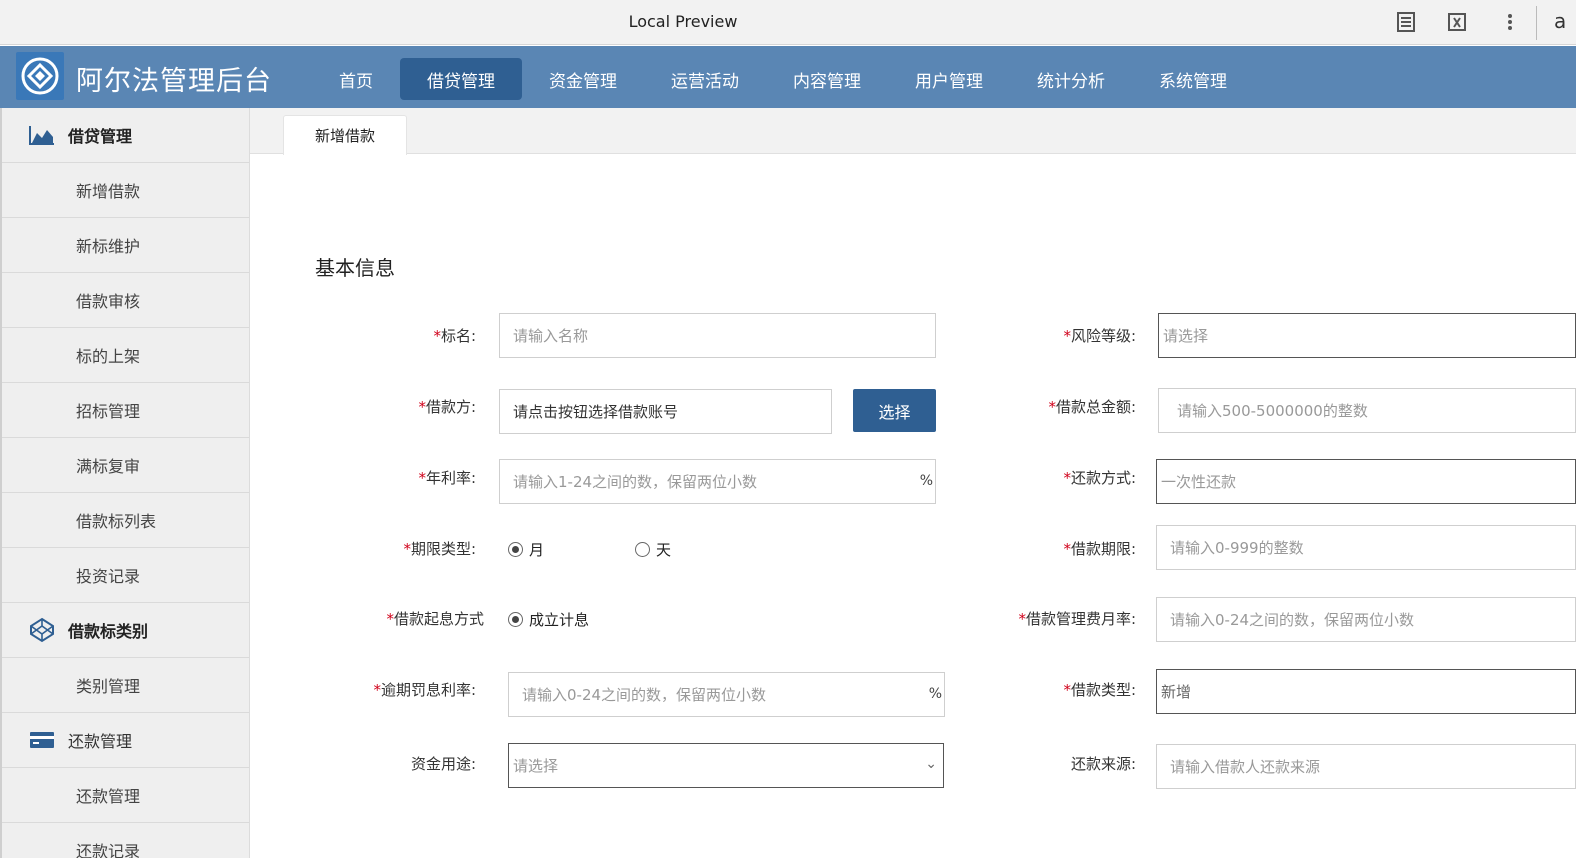  What do you see at coordinates (125, 465) in the screenshot?
I see `sidebar-item-full-review: 满标复审` at bounding box center [125, 465].